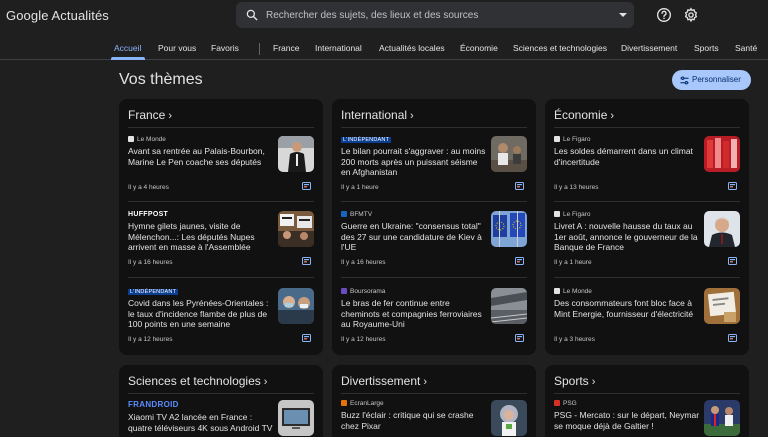 This screenshot has width=768, height=437. I want to click on search-box, so click(435, 15).